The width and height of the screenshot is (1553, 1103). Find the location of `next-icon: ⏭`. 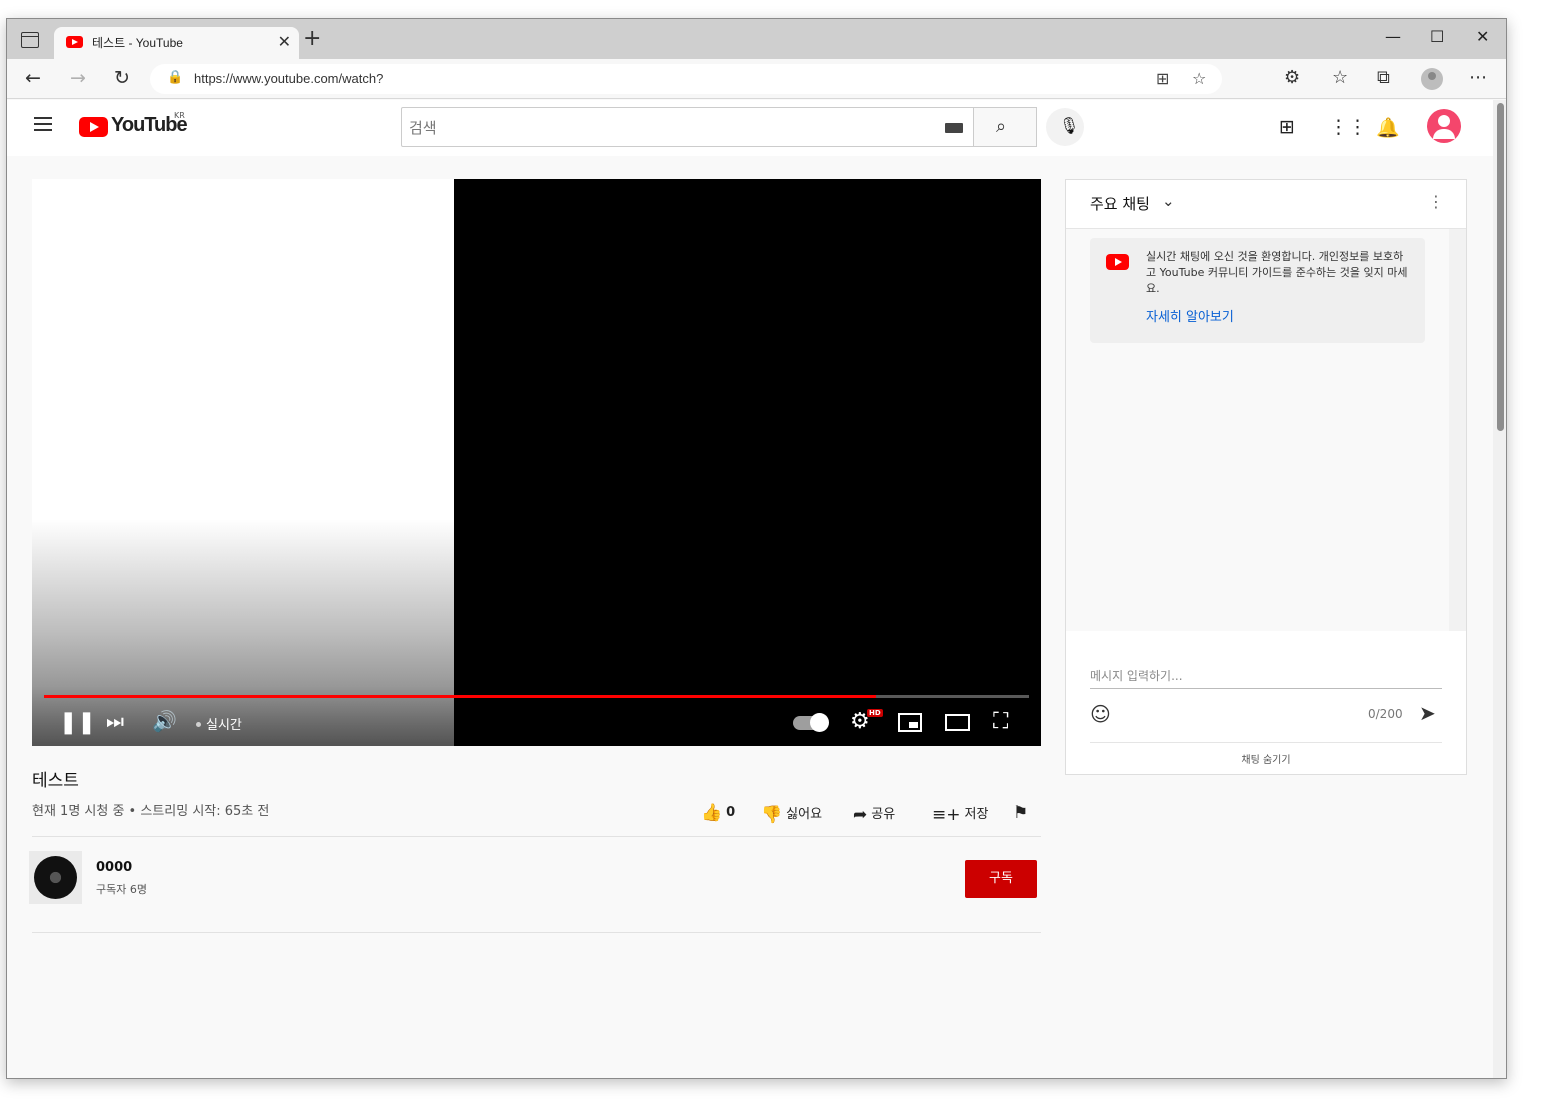

next-icon: ⏭ is located at coordinates (115, 721).